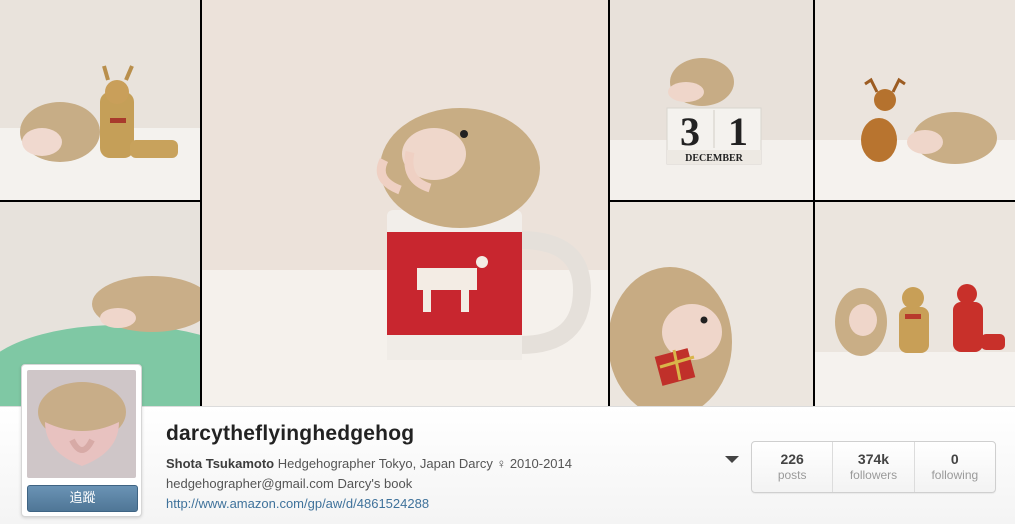  I want to click on profile-username: darcytheflyinghedgehog, so click(290, 433).